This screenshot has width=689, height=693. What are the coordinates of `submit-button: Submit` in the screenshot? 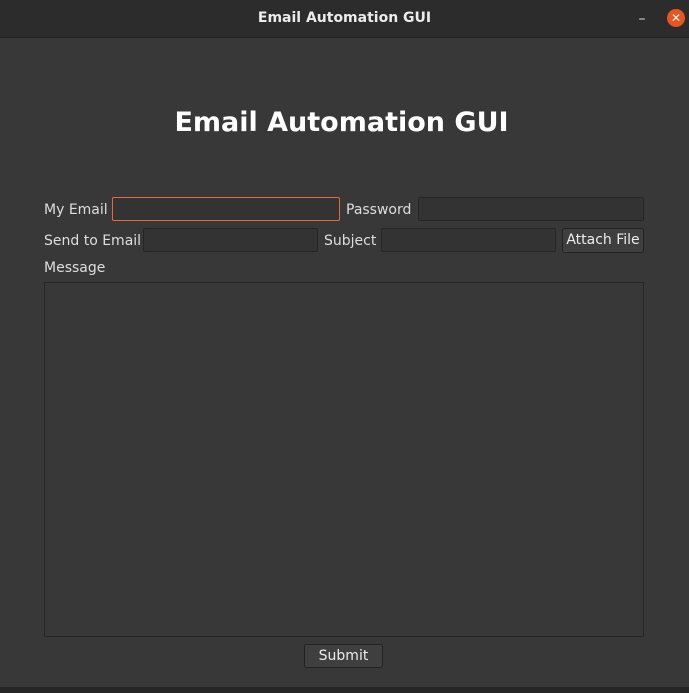 It's located at (343, 656).